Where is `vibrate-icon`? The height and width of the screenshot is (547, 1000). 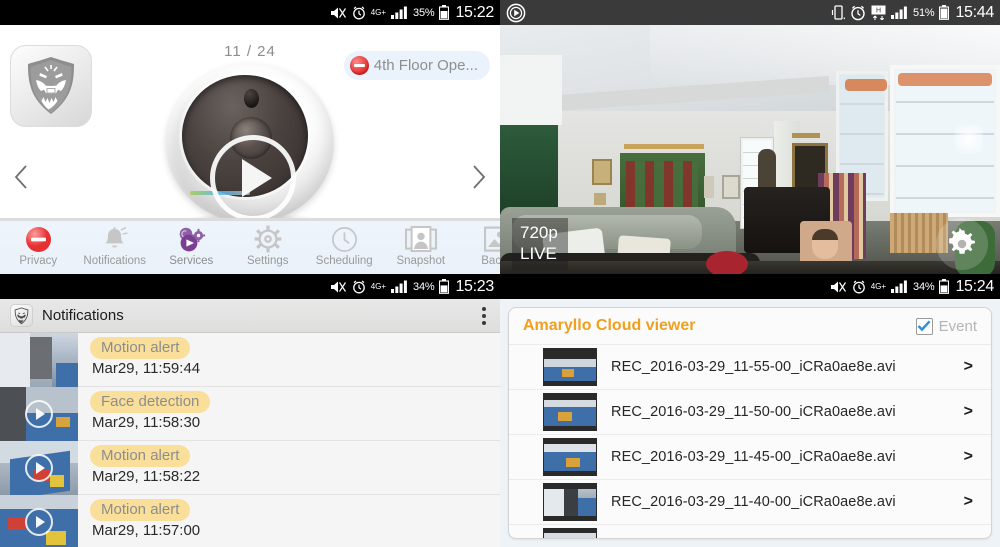
vibrate-icon is located at coordinates (838, 12).